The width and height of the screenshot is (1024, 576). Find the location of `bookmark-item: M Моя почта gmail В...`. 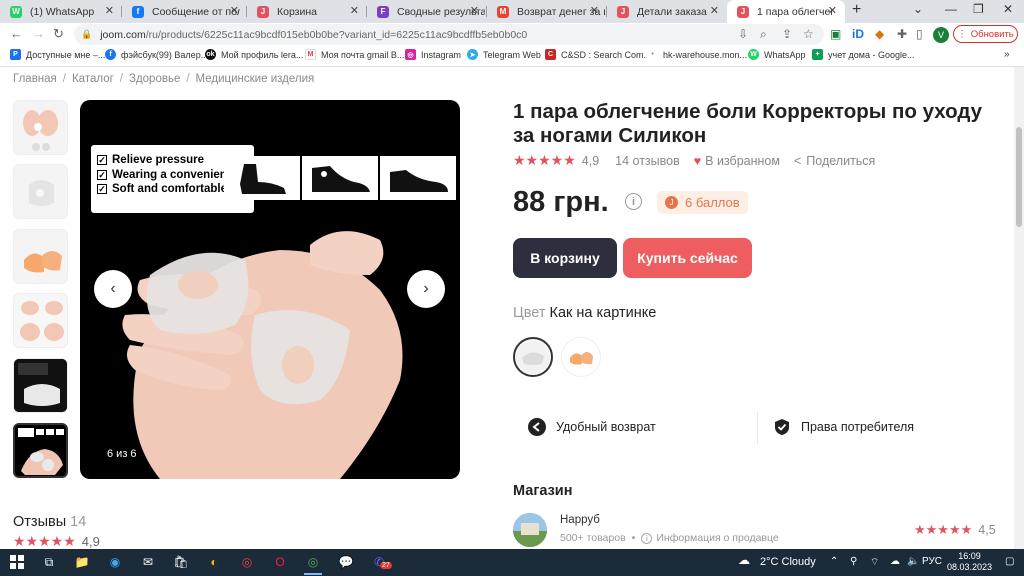

bookmark-item: M Моя почта gmail В... is located at coordinates (354, 54).